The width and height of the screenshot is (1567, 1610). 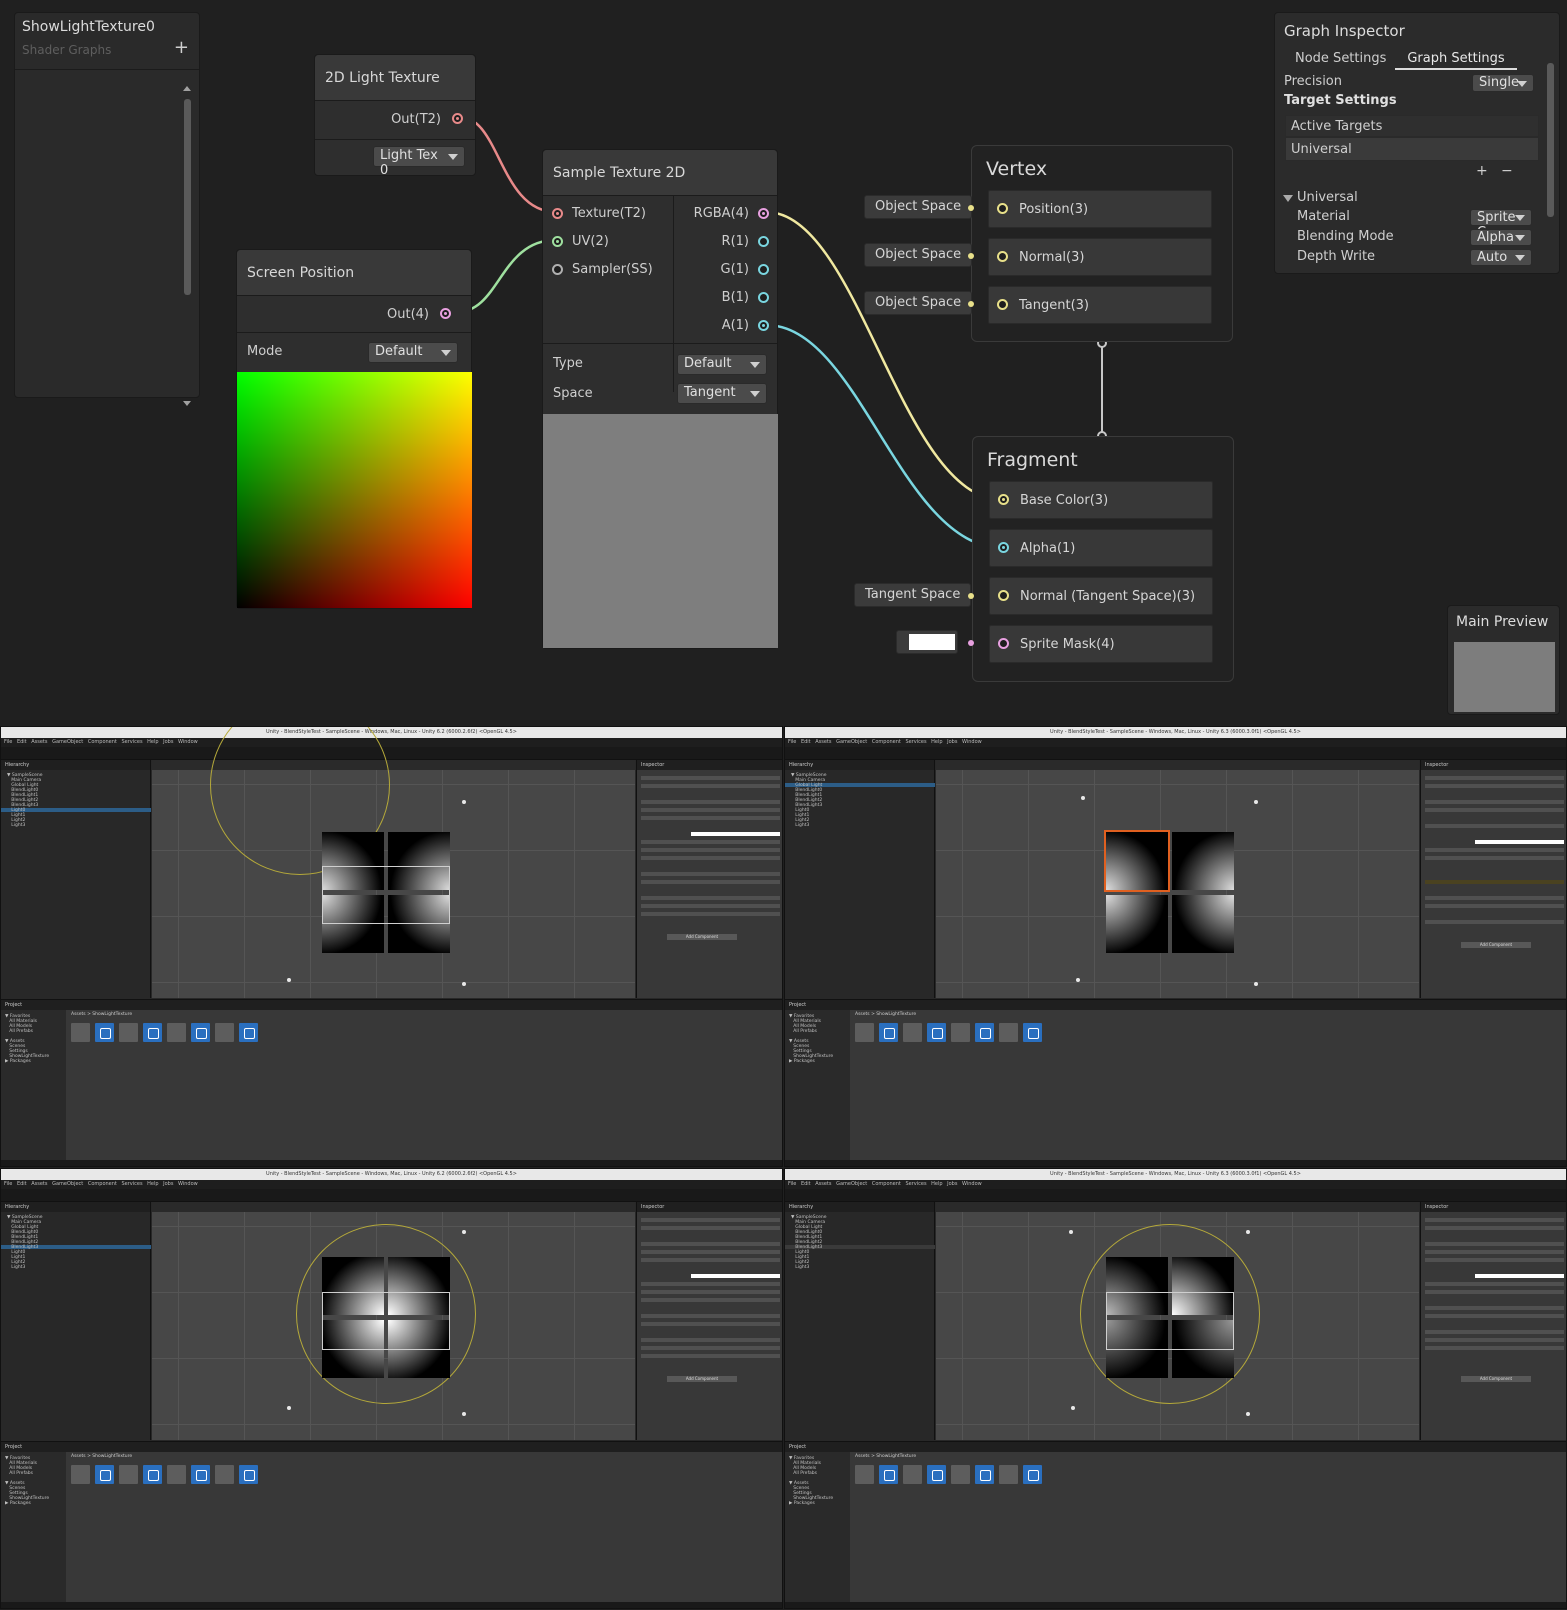 What do you see at coordinates (419, 162) in the screenshot?
I see `light-texture-dropdown: Light Tex 0` at bounding box center [419, 162].